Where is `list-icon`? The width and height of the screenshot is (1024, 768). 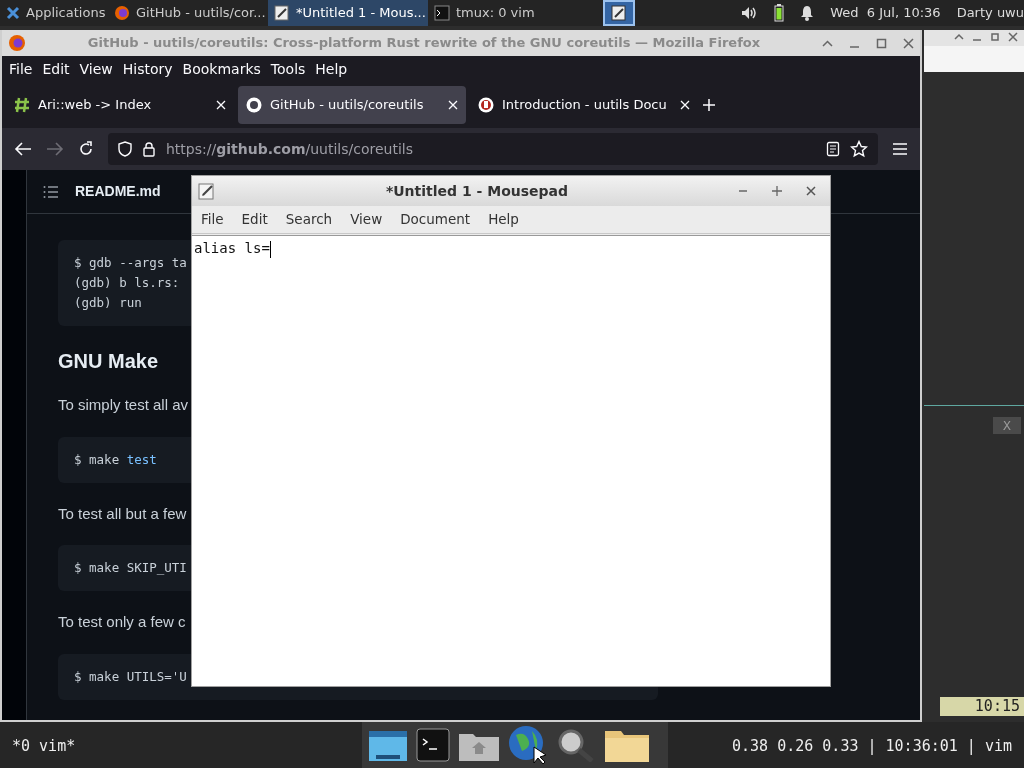
list-icon is located at coordinates (51, 191).